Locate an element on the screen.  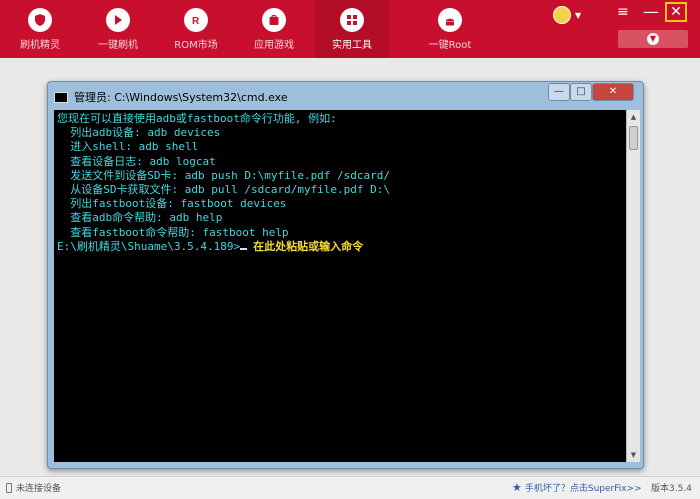
scroll-down-icon: ▼ is located at coordinates (633, 455).